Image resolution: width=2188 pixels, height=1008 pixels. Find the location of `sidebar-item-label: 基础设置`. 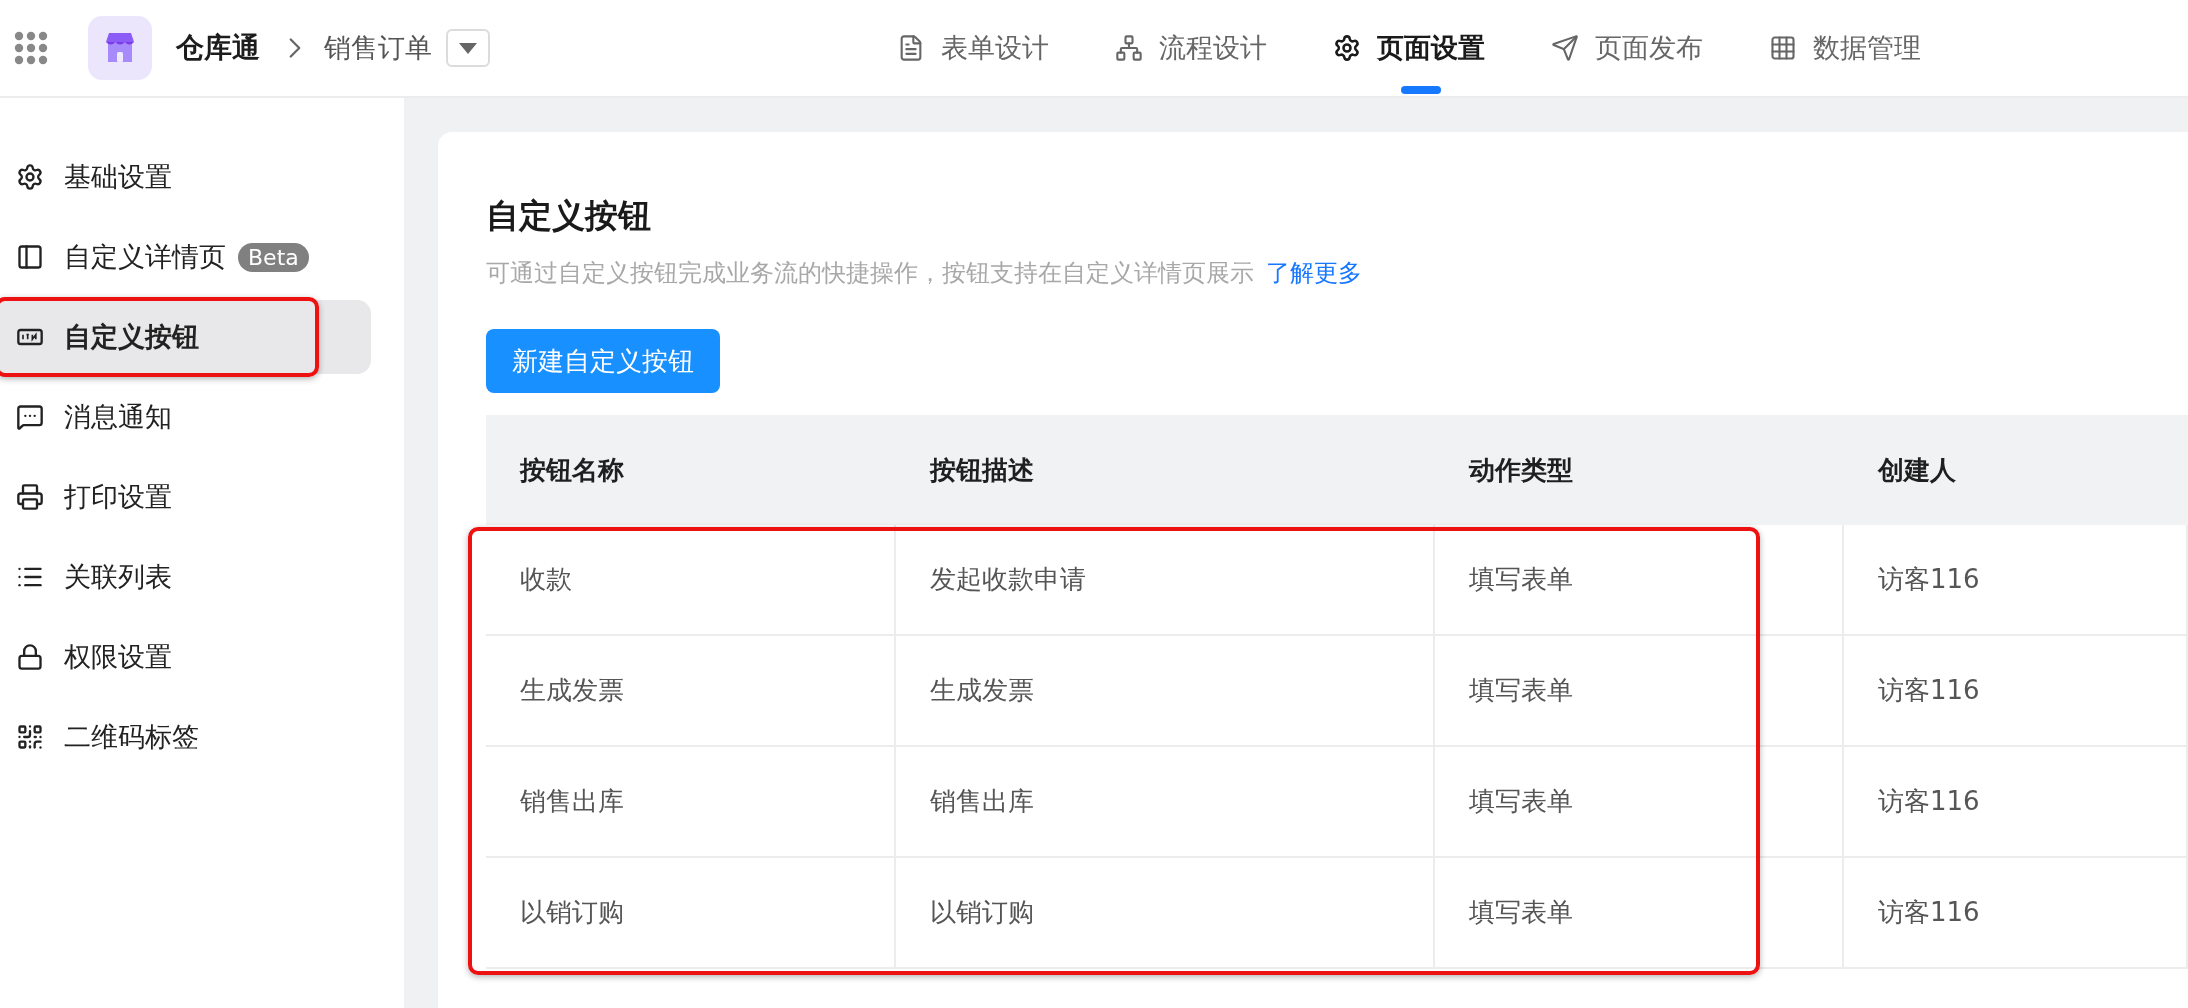

sidebar-item-label: 基础设置 is located at coordinates (118, 177).